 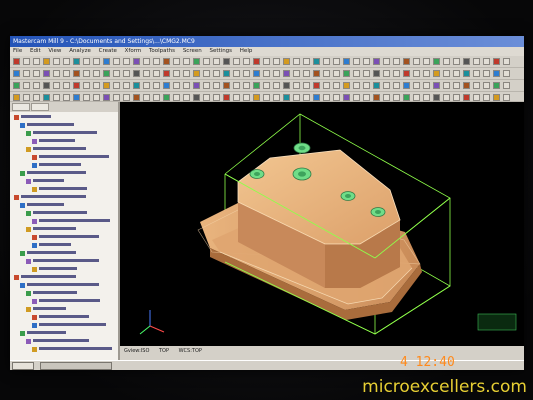 I want to click on menu-item: Xform, so click(x=133, y=51).